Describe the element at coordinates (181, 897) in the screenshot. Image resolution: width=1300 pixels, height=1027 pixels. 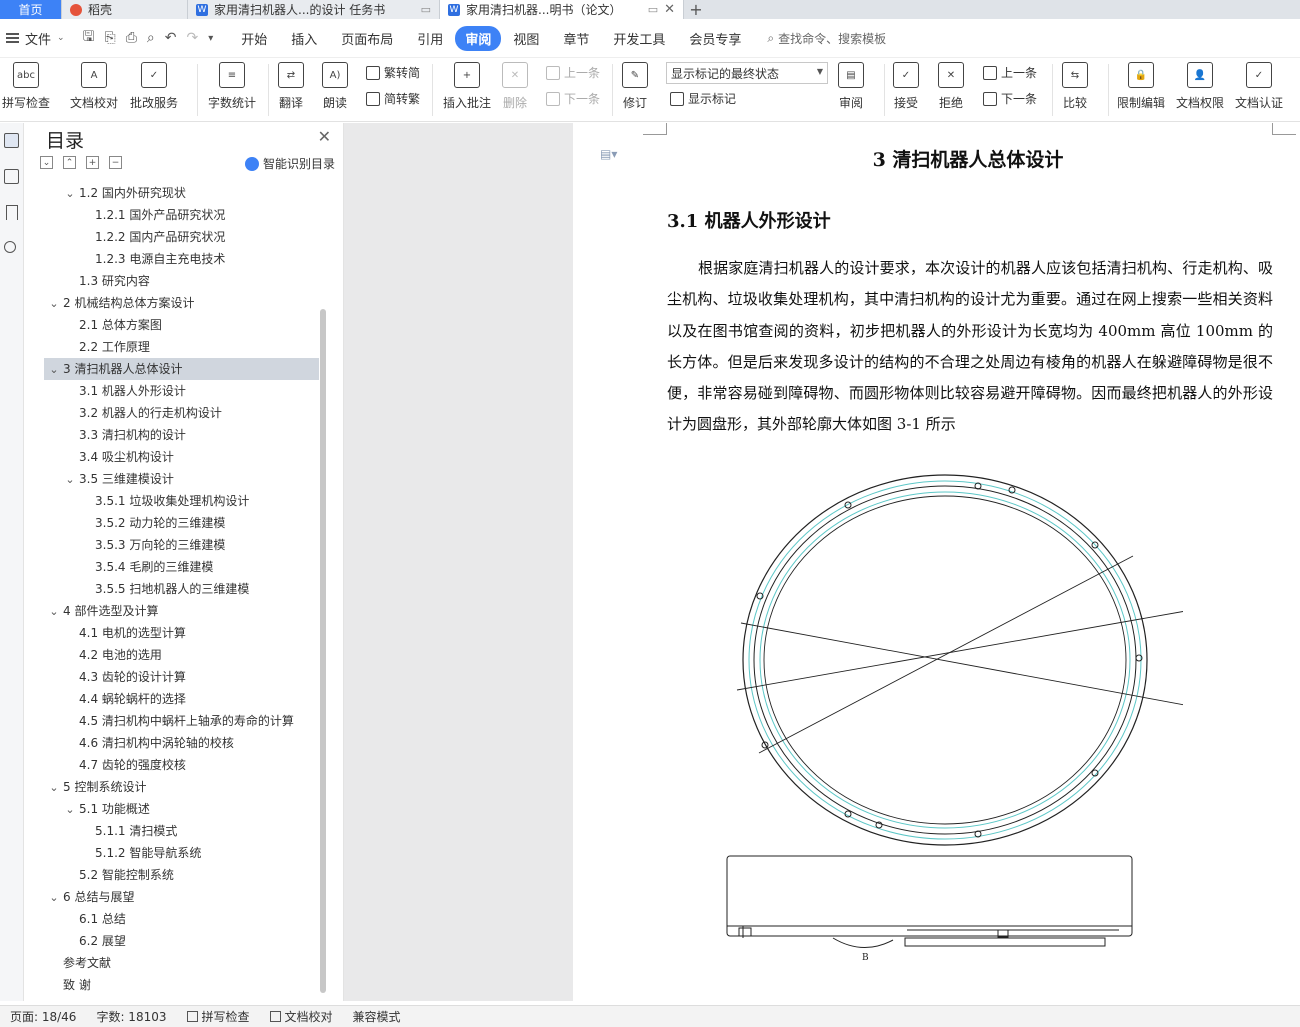
I see `toc-item: ⌄ 6 总结与展望` at that location.